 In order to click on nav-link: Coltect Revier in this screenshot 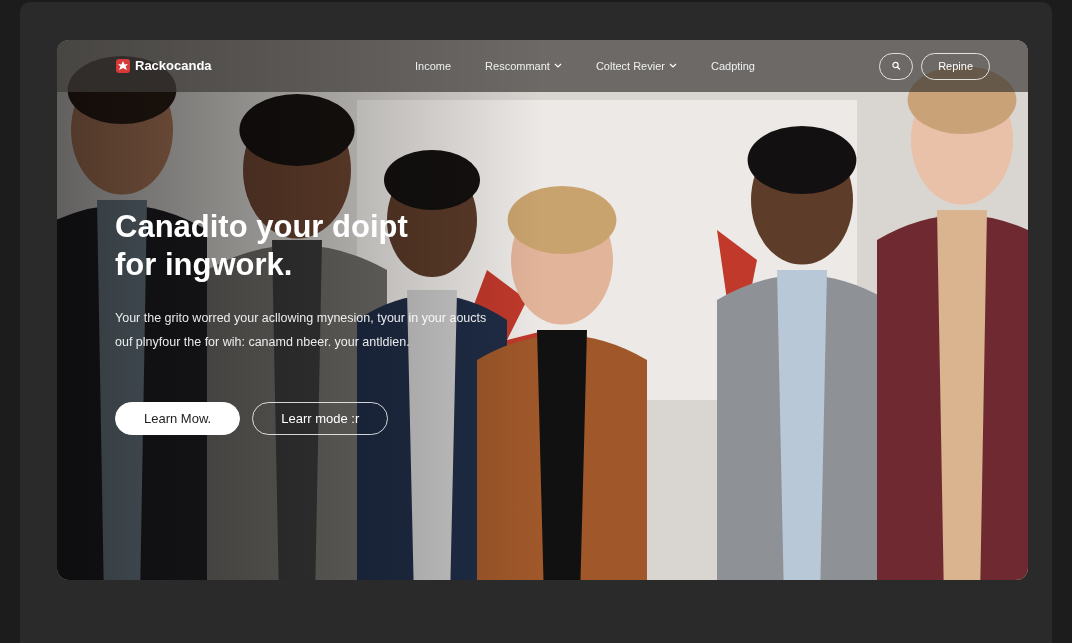, I will do `click(636, 66)`.